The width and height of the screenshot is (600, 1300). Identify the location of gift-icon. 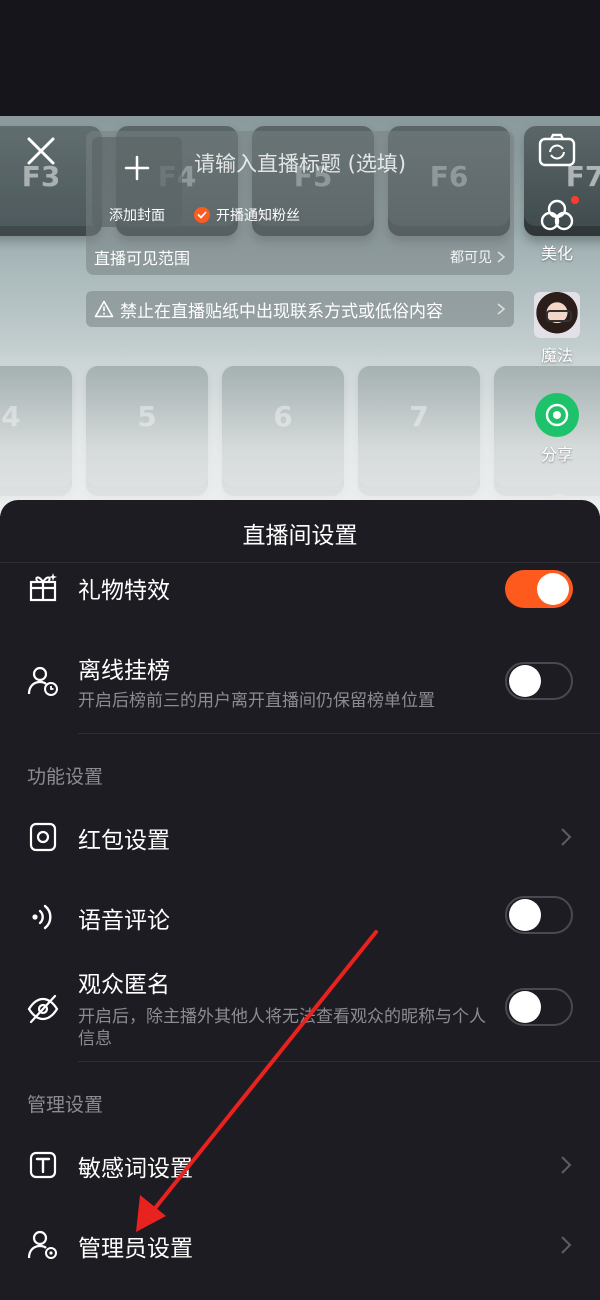
(43, 587).